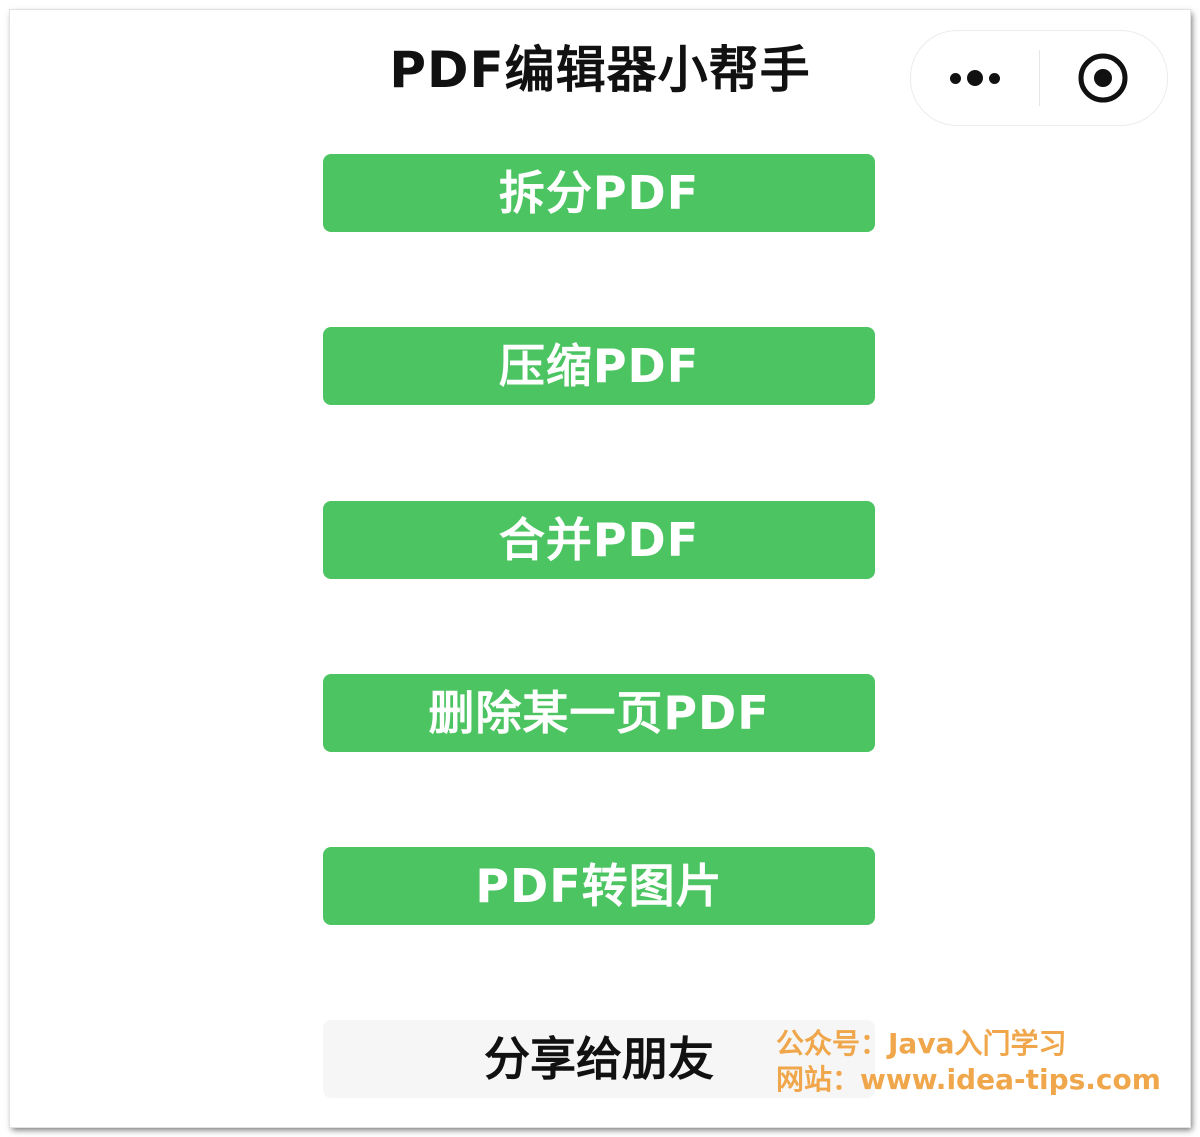 The height and width of the screenshot is (1137, 1200). I want to click on merge-pdf-button: 合并PDF, so click(599, 540).